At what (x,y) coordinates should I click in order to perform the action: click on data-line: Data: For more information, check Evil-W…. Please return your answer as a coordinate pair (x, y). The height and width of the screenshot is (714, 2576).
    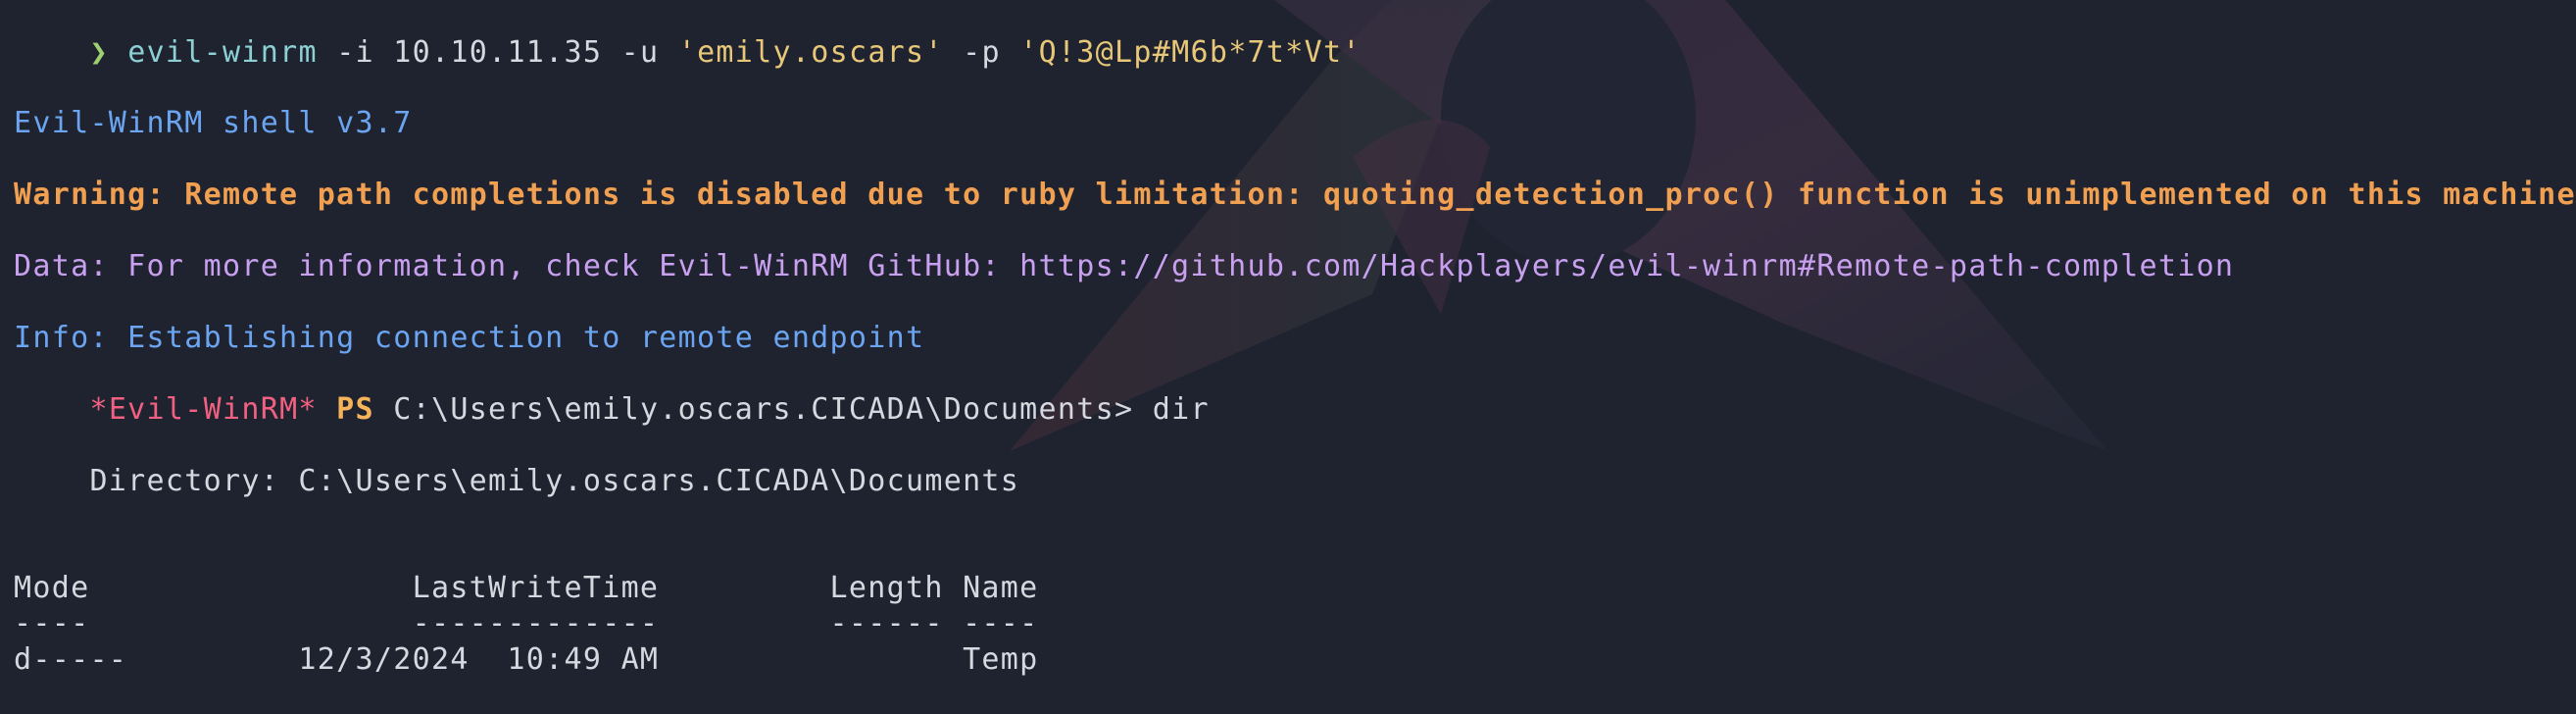
    Looking at the image, I should click on (1124, 266).